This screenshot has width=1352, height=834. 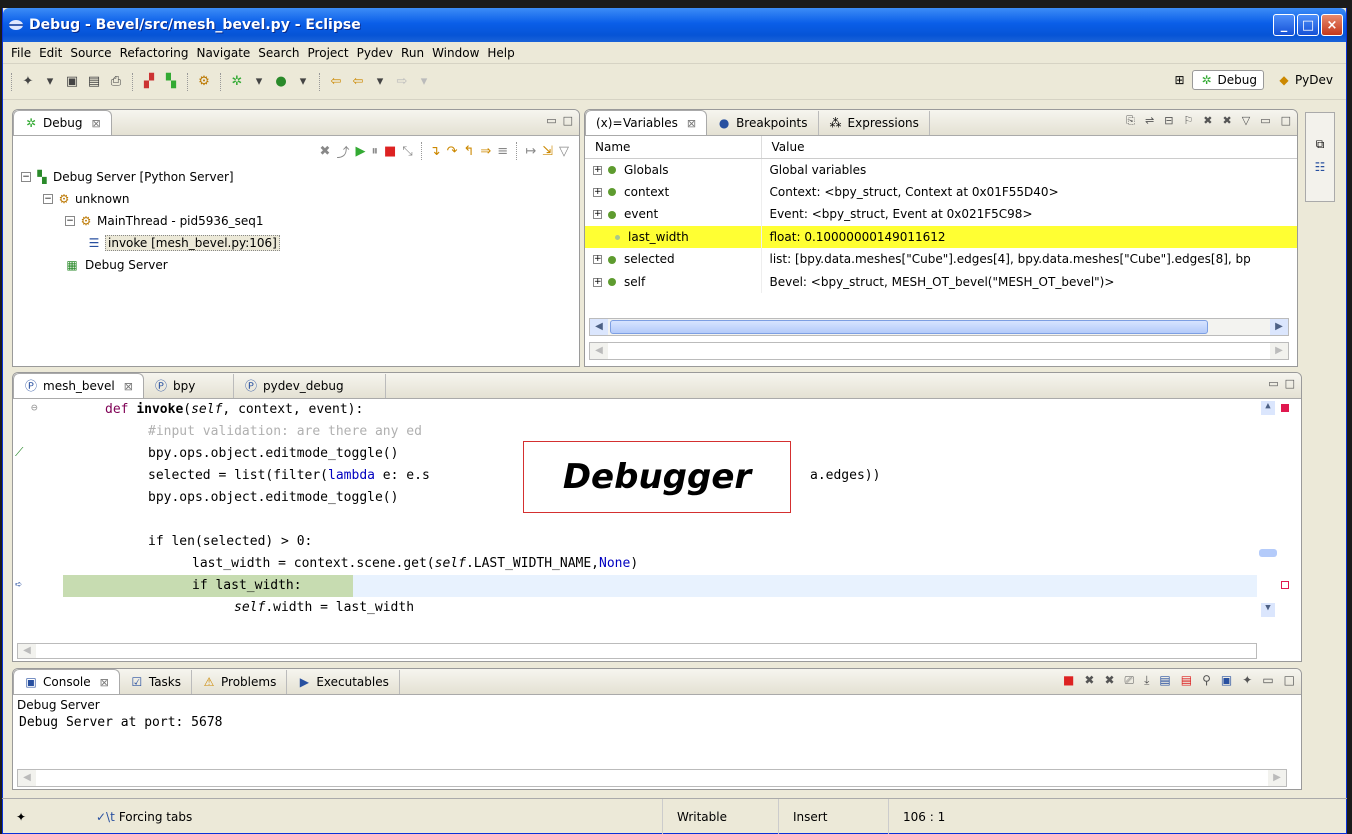 What do you see at coordinates (154, 53) in the screenshot?
I see `menu-refactoring: Refactoring` at bounding box center [154, 53].